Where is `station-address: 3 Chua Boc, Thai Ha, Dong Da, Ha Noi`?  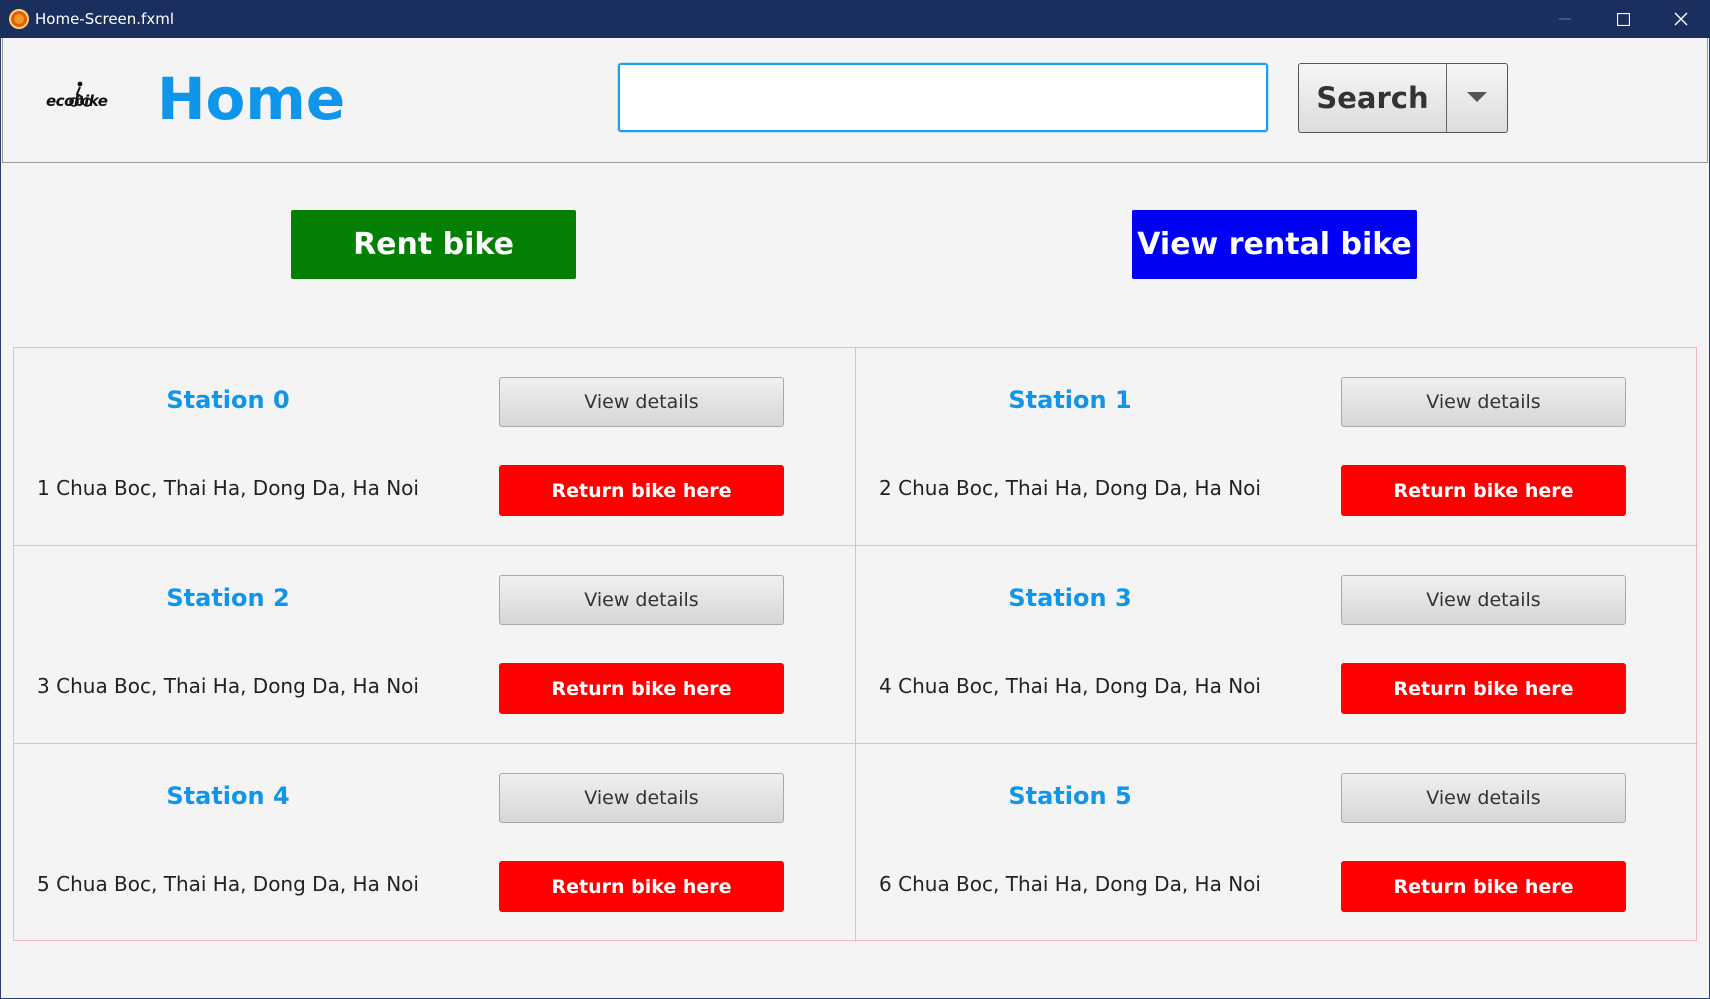 station-address: 3 Chua Boc, Thai Ha, Dong Da, Ha Noi is located at coordinates (228, 686).